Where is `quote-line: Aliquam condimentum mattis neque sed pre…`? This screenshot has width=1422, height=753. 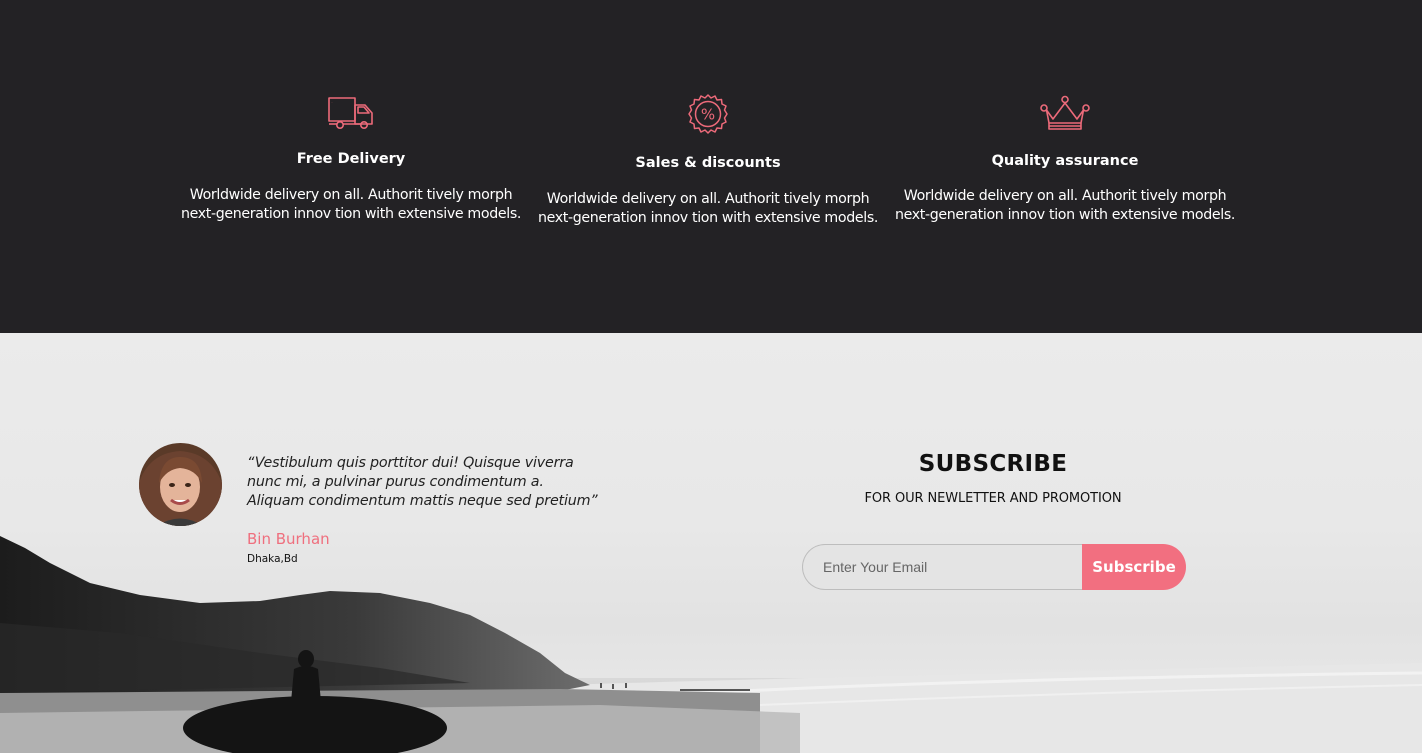 quote-line: Aliquam condimentum mattis neque sed pre… is located at coordinates (422, 501).